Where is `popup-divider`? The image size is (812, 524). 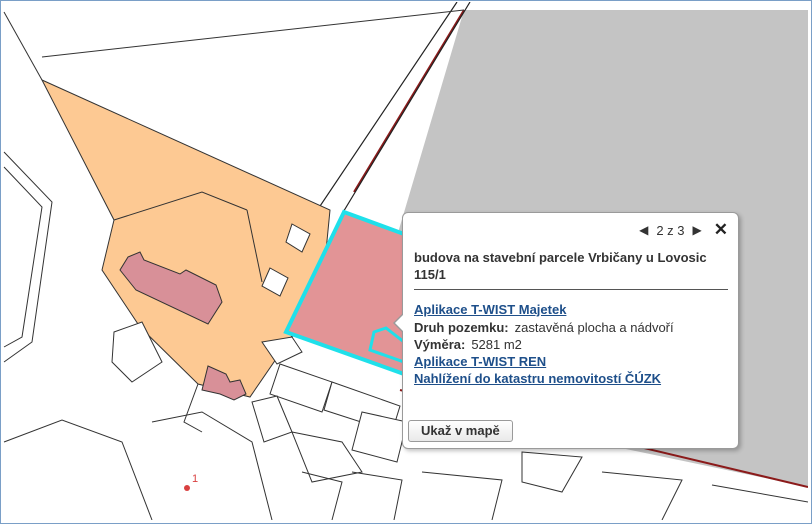
popup-divider is located at coordinates (571, 289).